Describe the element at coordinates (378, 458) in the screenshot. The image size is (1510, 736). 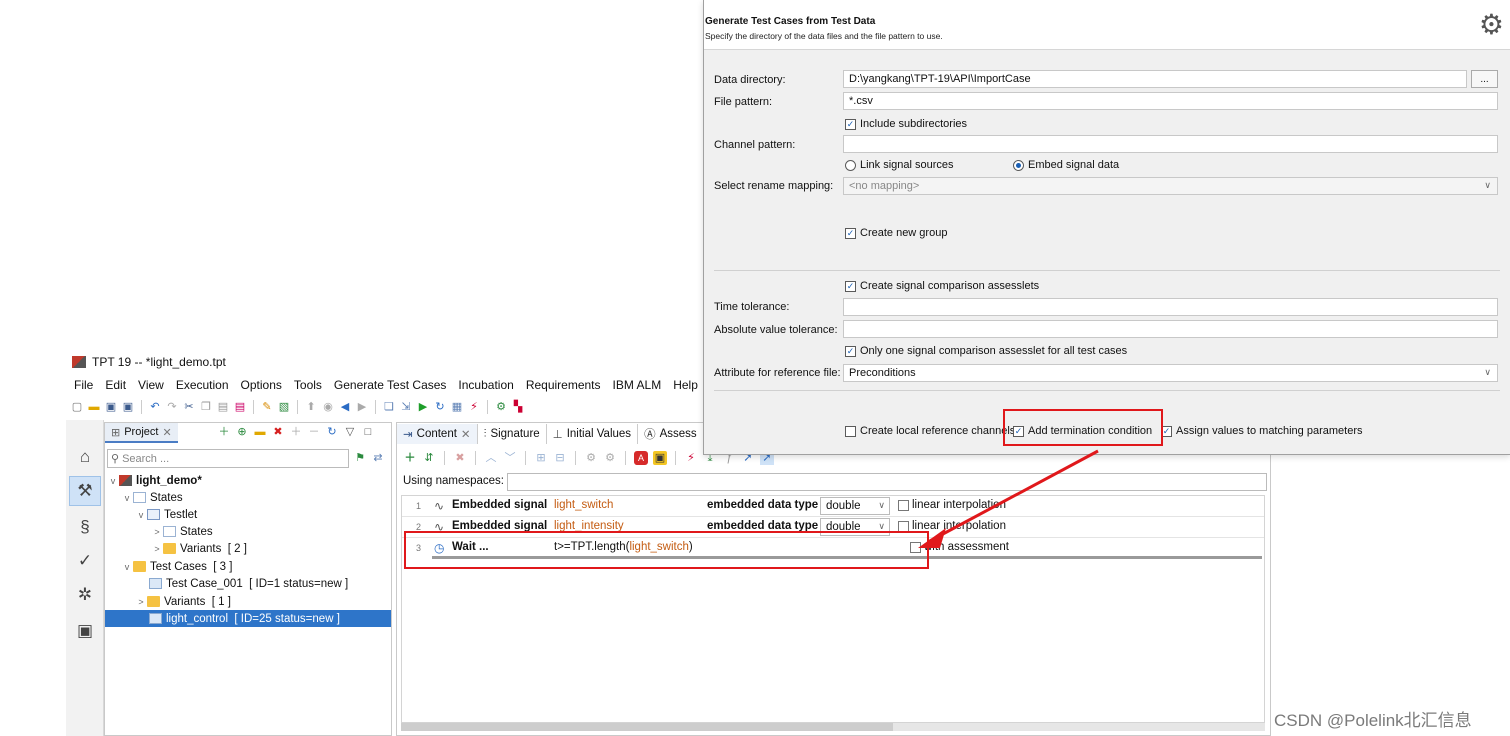
I see `link-editor-icon: ⇄` at that location.